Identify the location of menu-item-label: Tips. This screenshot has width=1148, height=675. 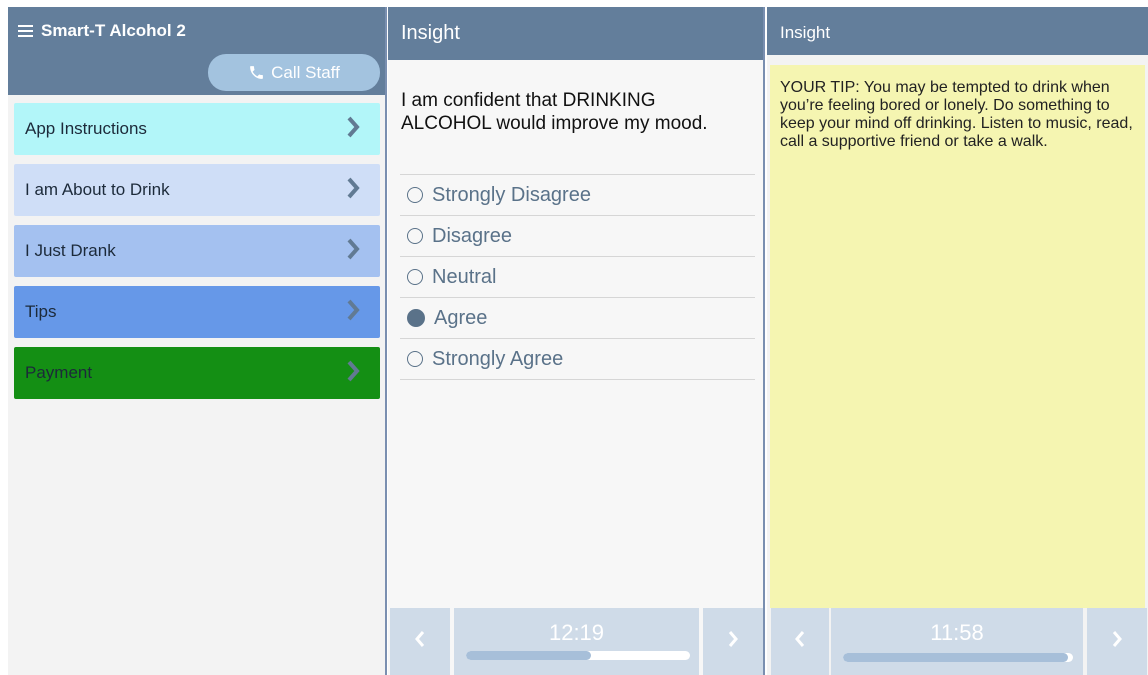
(41, 311).